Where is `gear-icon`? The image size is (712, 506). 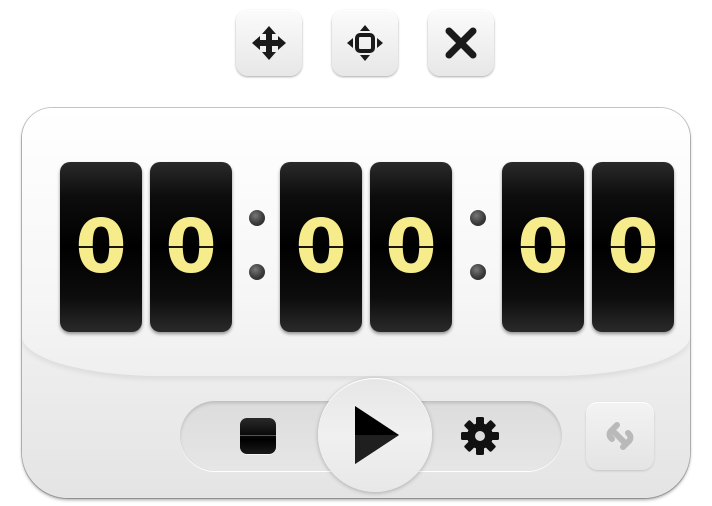 gear-icon is located at coordinates (480, 436).